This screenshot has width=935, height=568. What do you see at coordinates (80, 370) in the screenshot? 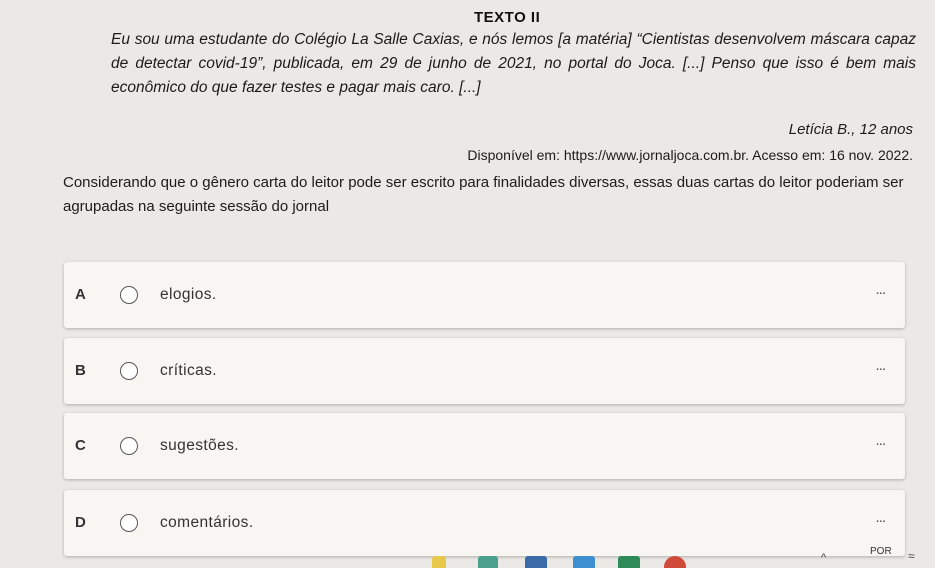
I see `option-letter: B` at bounding box center [80, 370].